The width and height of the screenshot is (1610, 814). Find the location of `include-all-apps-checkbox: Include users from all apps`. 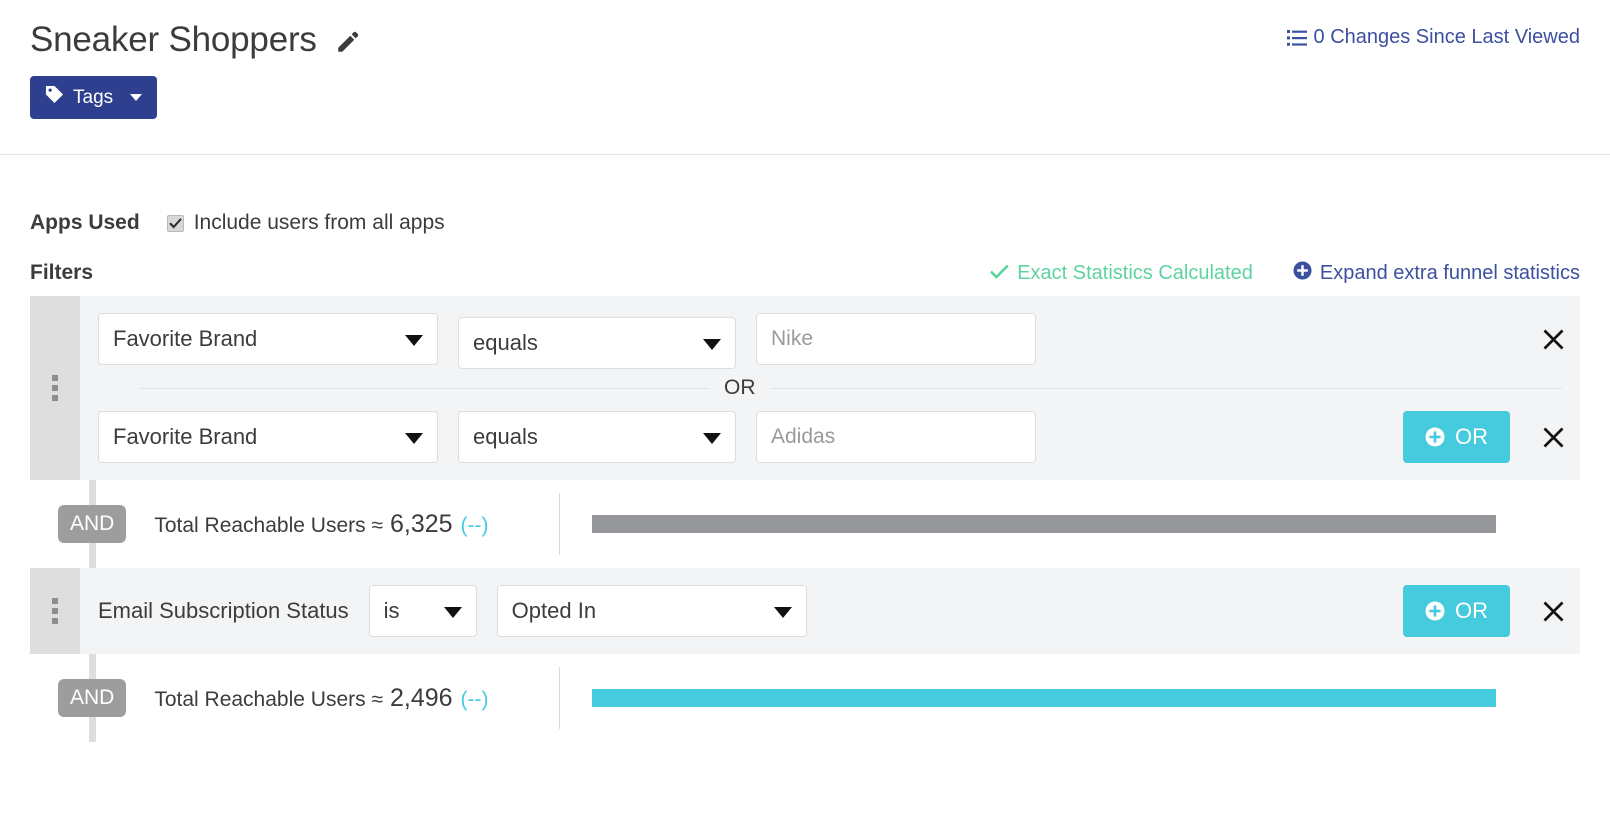

include-all-apps-checkbox: Include users from all apps is located at coordinates (305, 222).